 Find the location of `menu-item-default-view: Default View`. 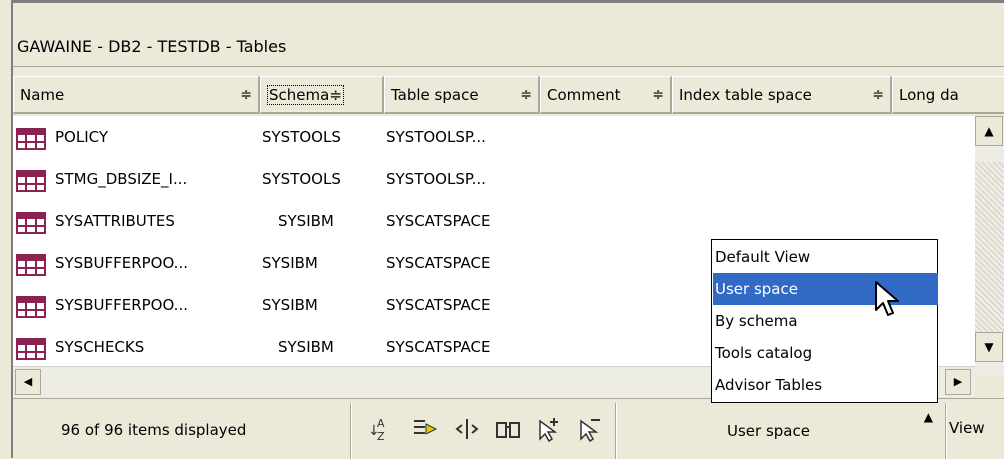

menu-item-default-view: Default View is located at coordinates (825, 257).